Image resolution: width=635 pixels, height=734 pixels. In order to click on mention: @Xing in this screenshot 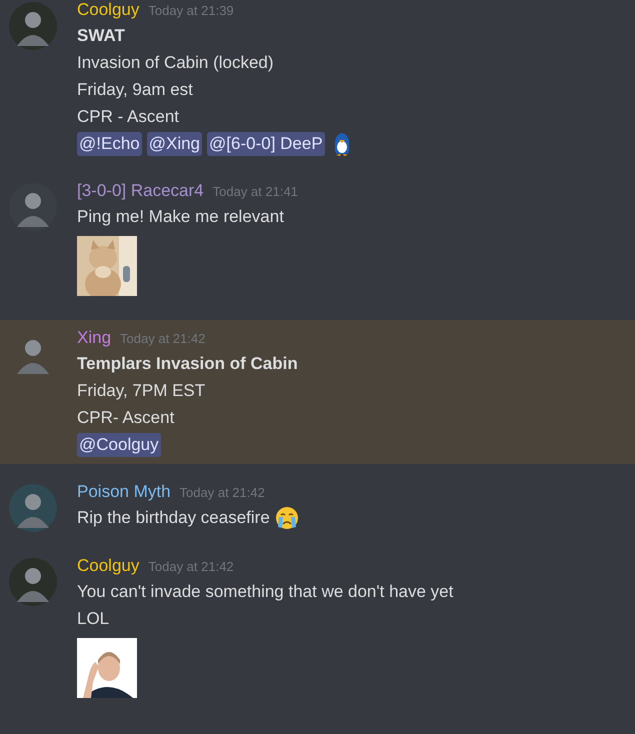, I will do `click(174, 144)`.